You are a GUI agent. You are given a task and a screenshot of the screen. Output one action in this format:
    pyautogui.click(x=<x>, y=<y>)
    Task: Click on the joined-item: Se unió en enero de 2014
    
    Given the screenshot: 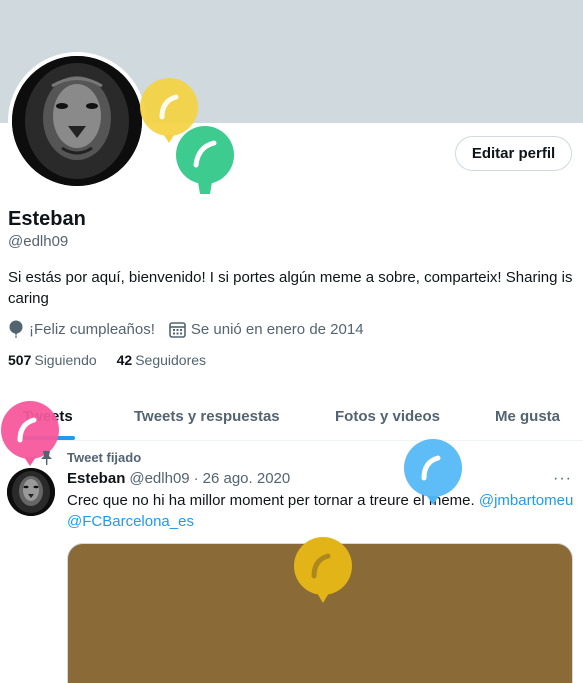 What is the action you would take?
    pyautogui.click(x=266, y=329)
    